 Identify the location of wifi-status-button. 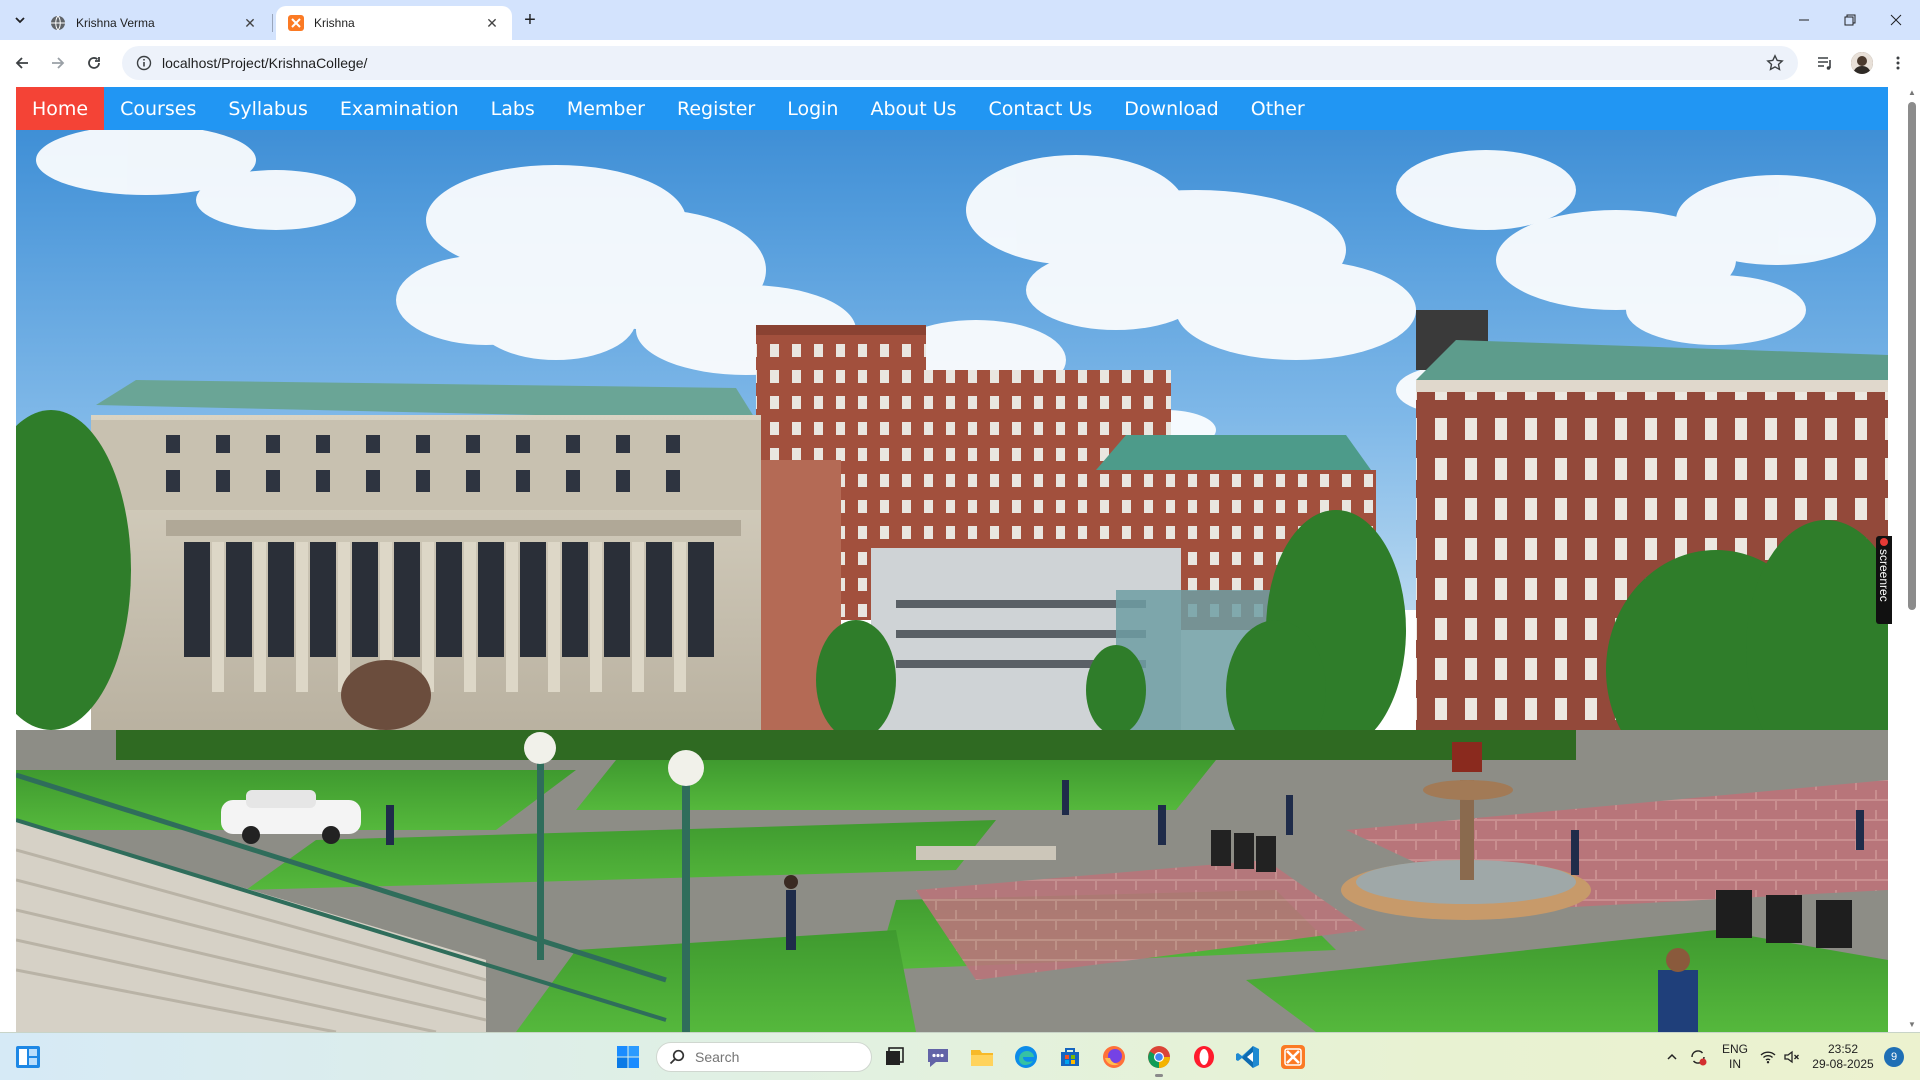
(1768, 1056).